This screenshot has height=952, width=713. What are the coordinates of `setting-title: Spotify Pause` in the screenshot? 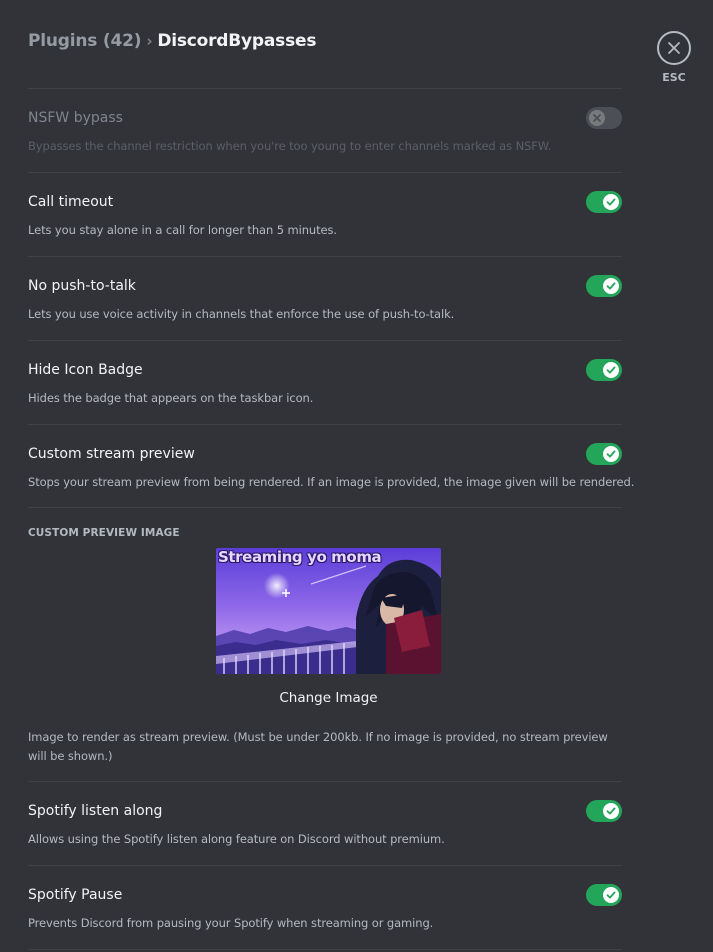 It's located at (75, 895).